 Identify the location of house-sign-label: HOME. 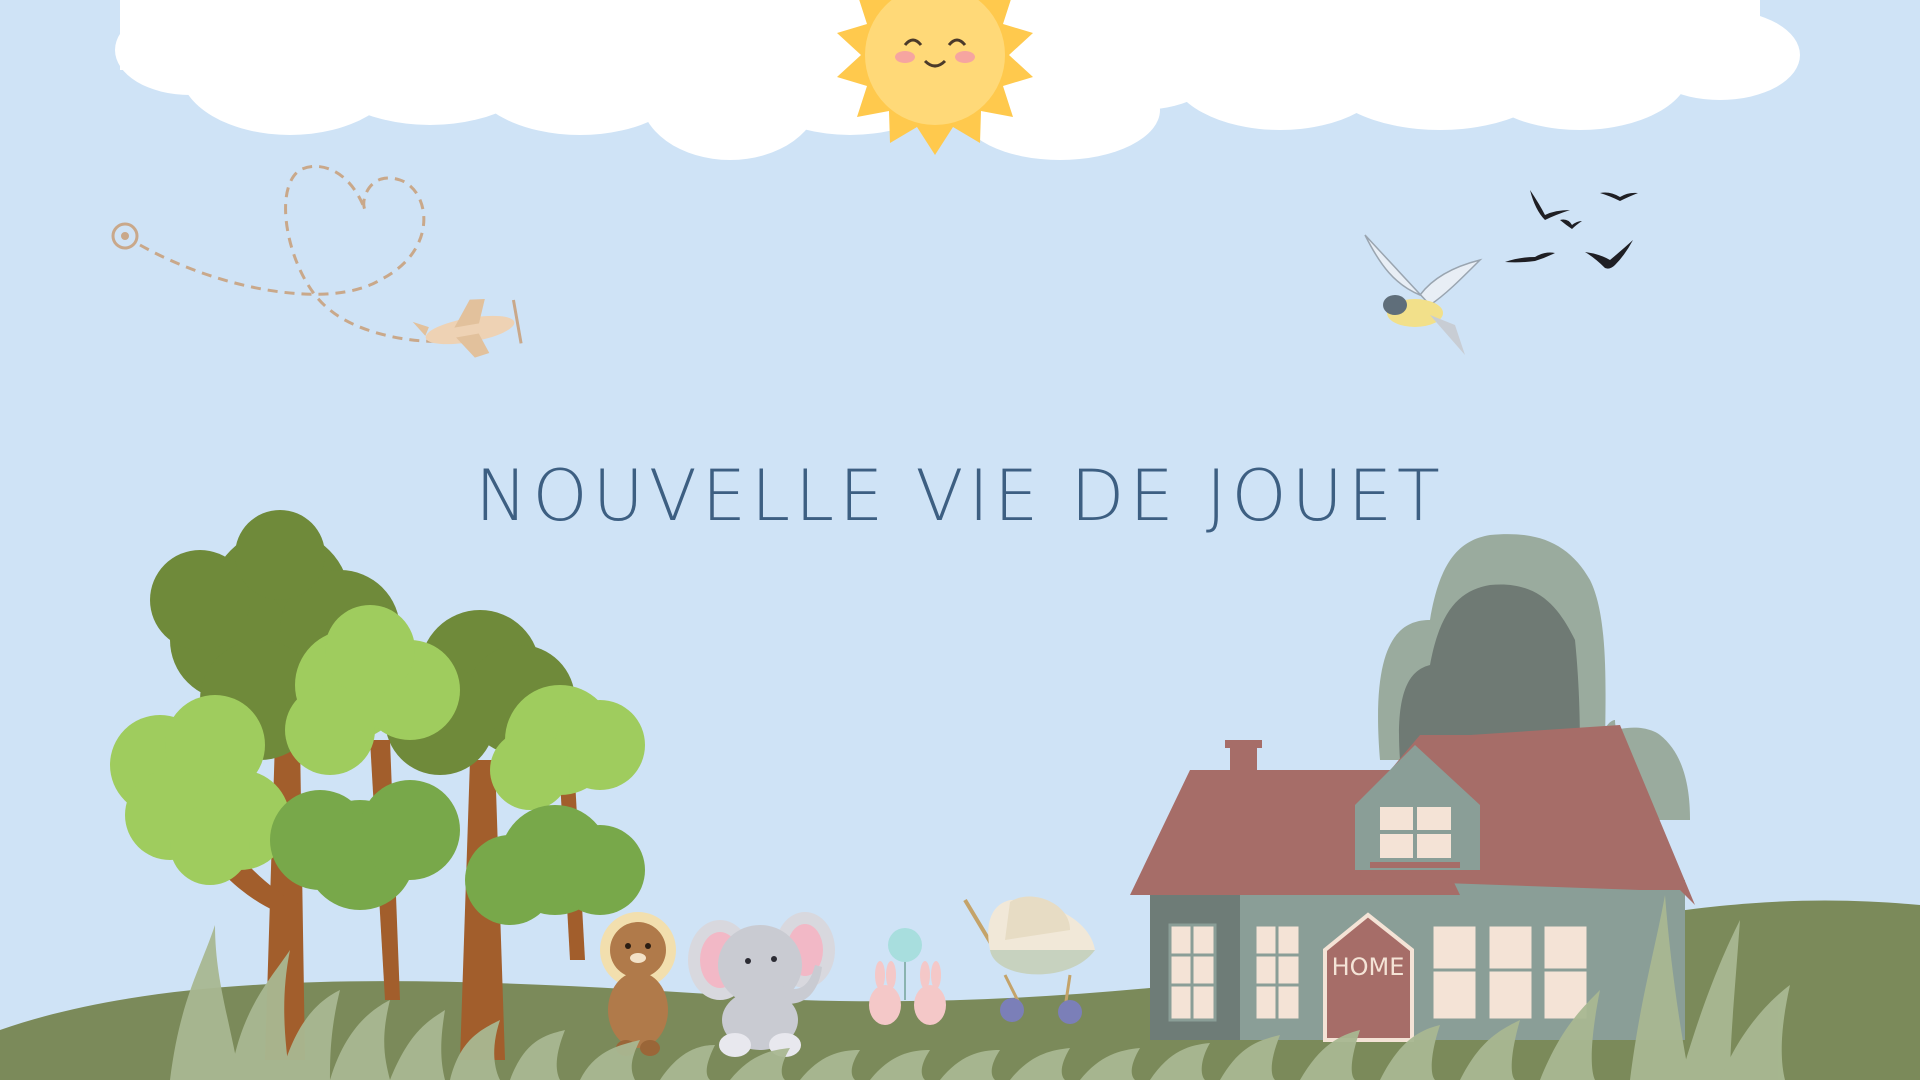
(1368, 967).